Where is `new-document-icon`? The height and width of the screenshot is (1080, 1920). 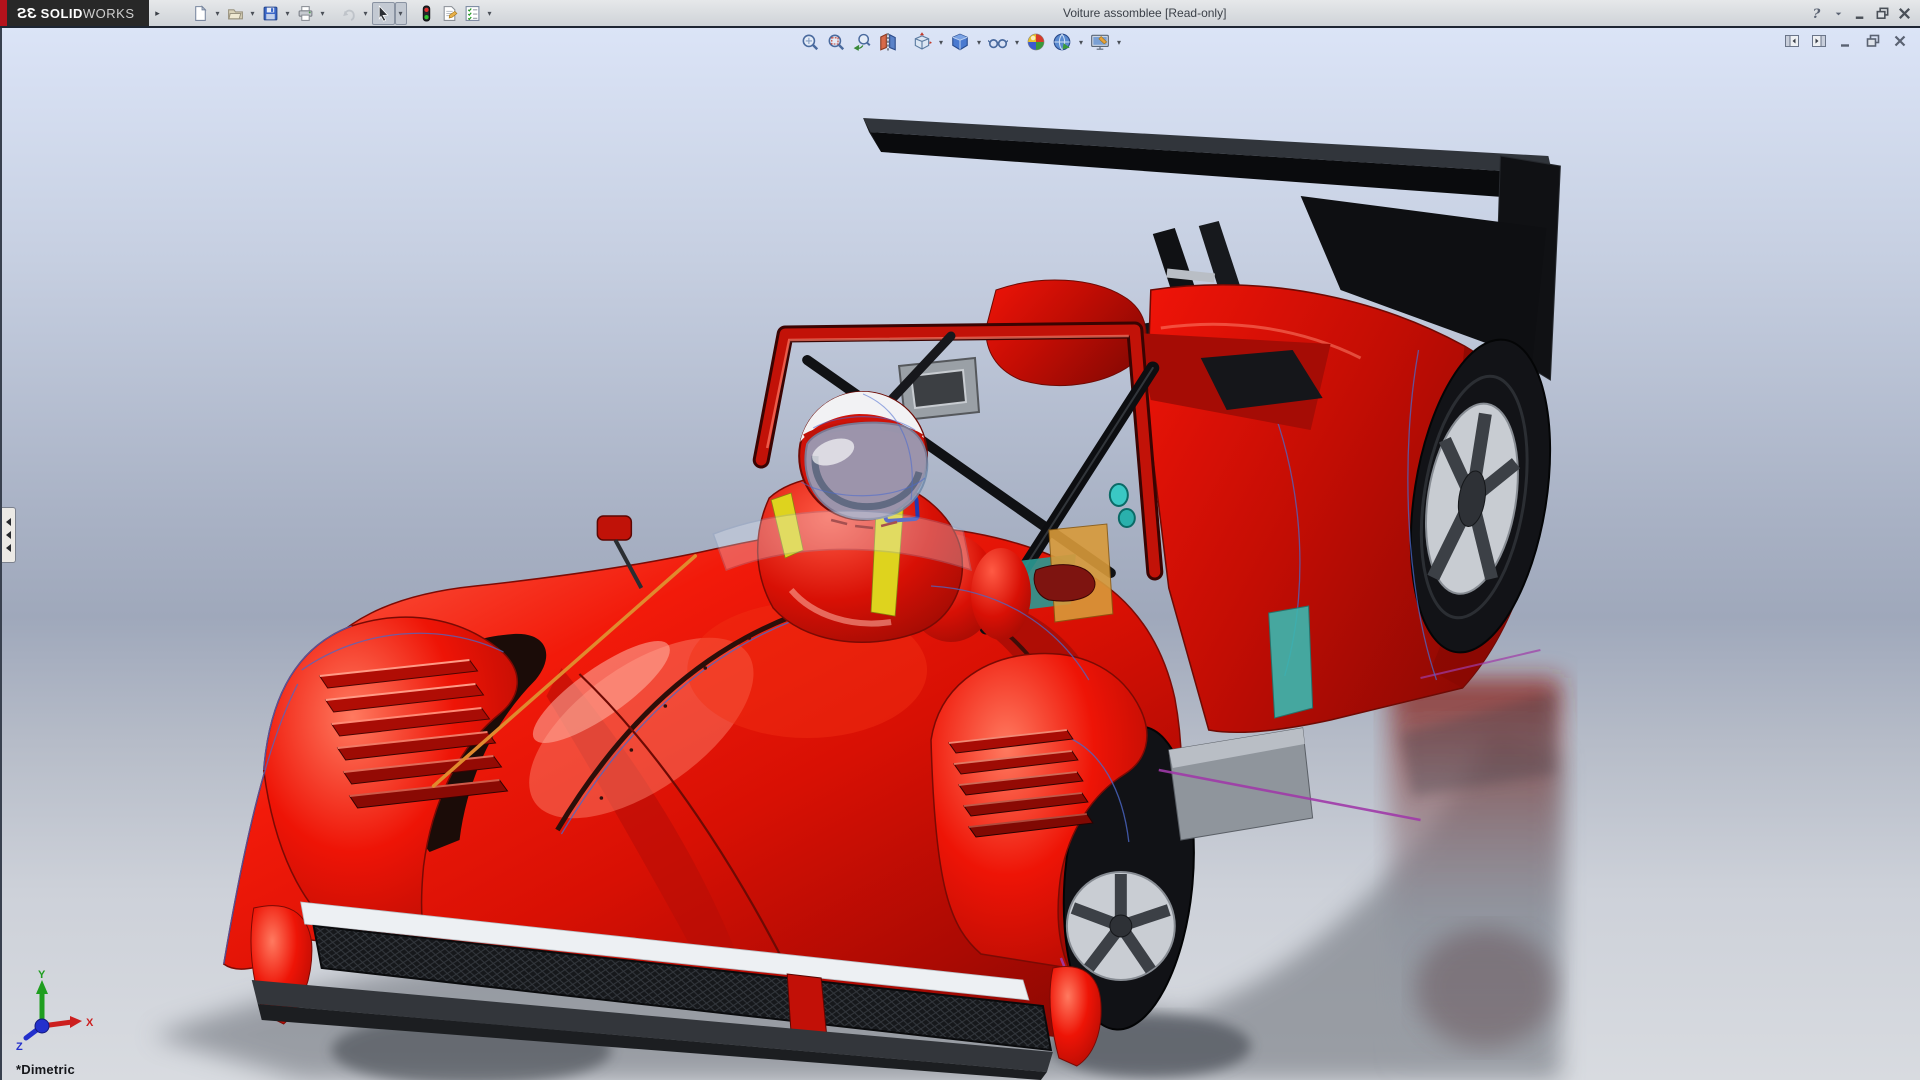 new-document-icon is located at coordinates (200, 13).